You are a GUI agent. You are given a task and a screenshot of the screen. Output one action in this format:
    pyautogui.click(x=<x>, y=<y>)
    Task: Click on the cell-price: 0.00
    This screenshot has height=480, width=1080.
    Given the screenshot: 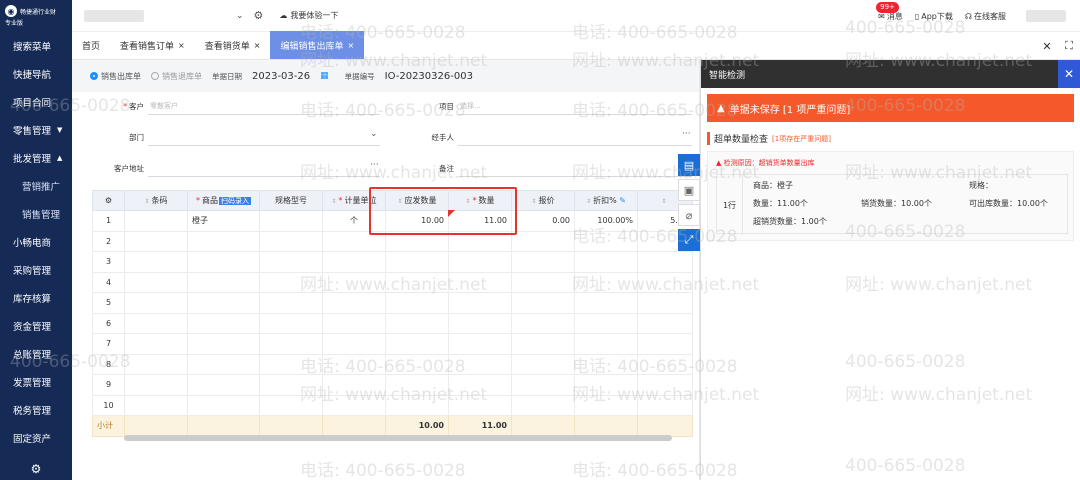 What is the action you would take?
    pyautogui.click(x=543, y=221)
    